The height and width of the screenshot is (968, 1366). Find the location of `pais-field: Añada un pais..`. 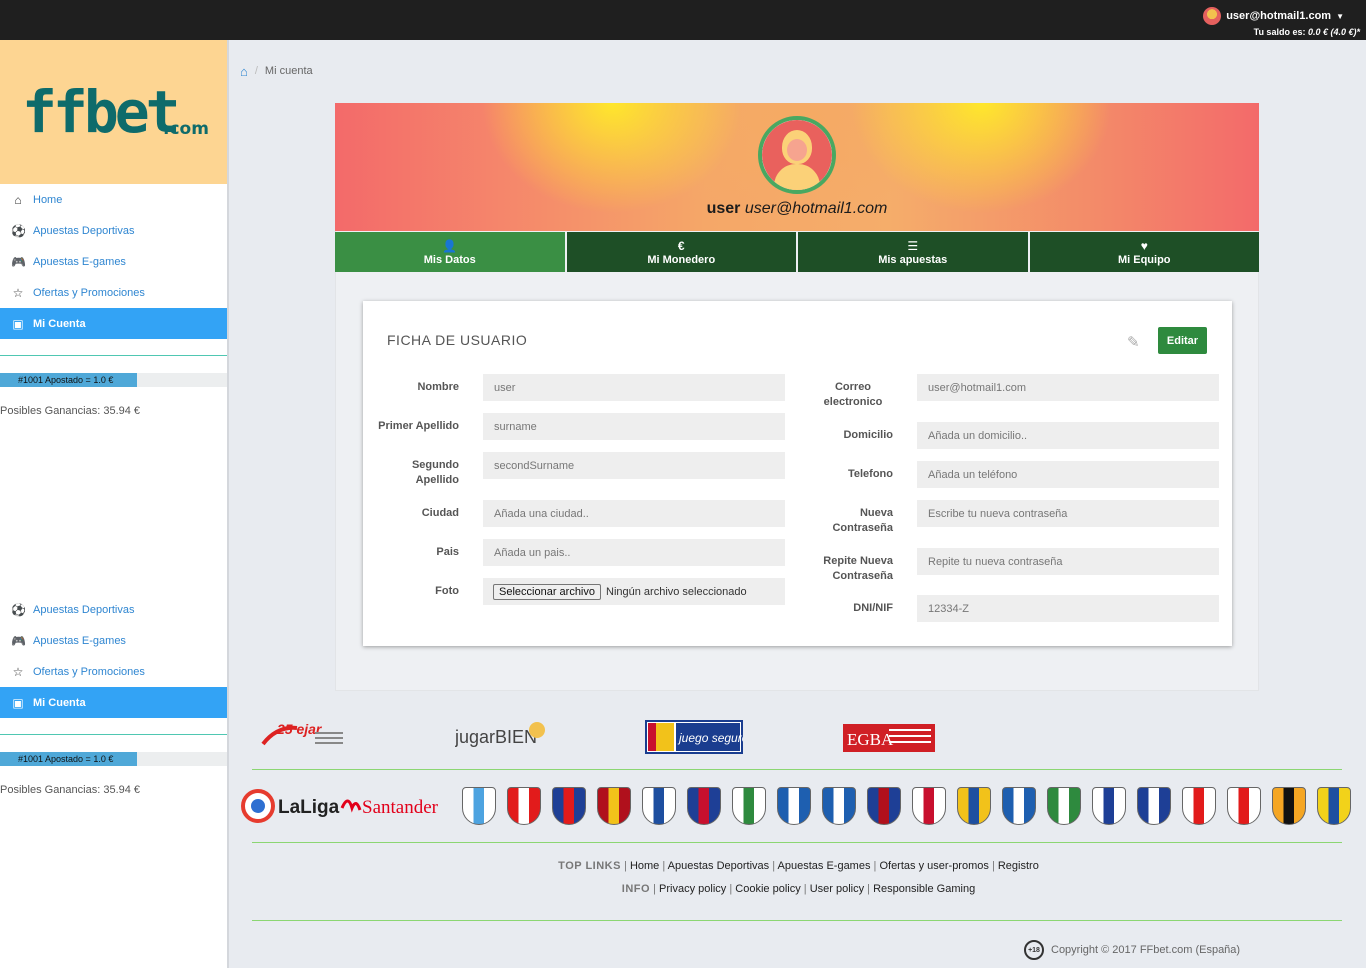

pais-field: Añada un pais.. is located at coordinates (634, 552).